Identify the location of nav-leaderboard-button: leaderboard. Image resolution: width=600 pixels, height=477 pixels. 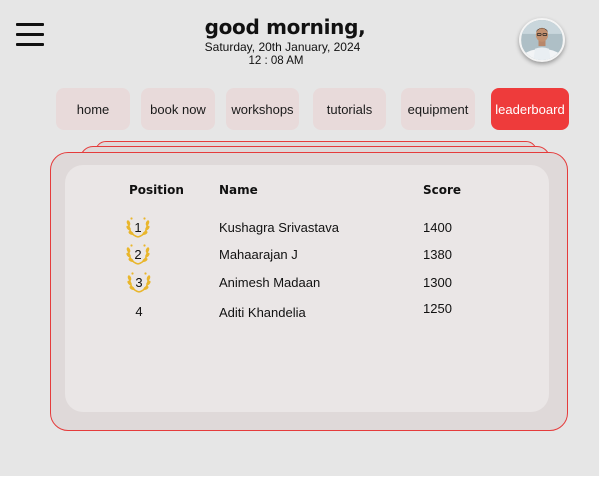
(530, 109).